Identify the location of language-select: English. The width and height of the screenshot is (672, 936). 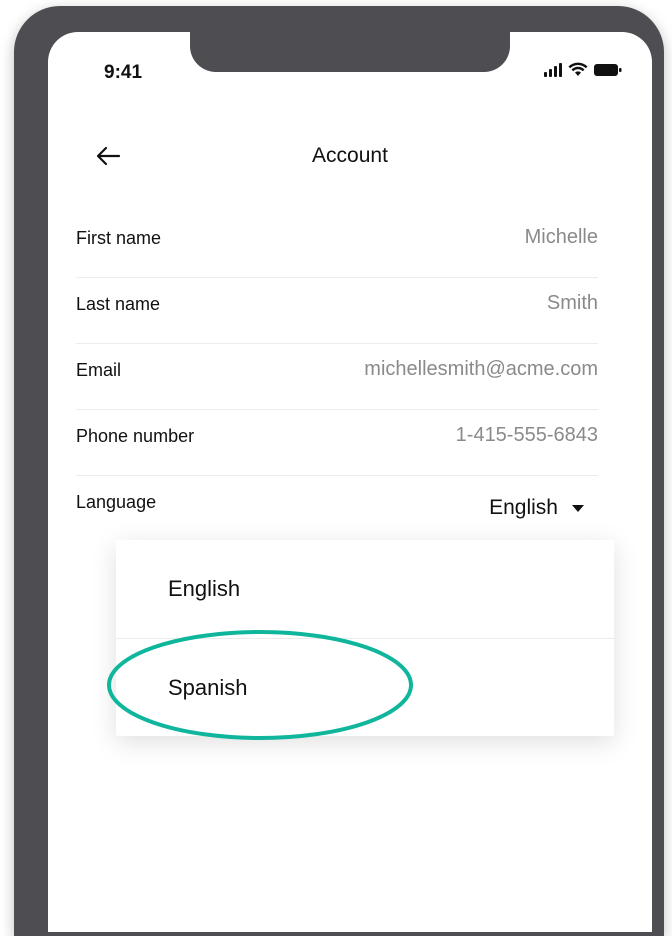
(543, 505).